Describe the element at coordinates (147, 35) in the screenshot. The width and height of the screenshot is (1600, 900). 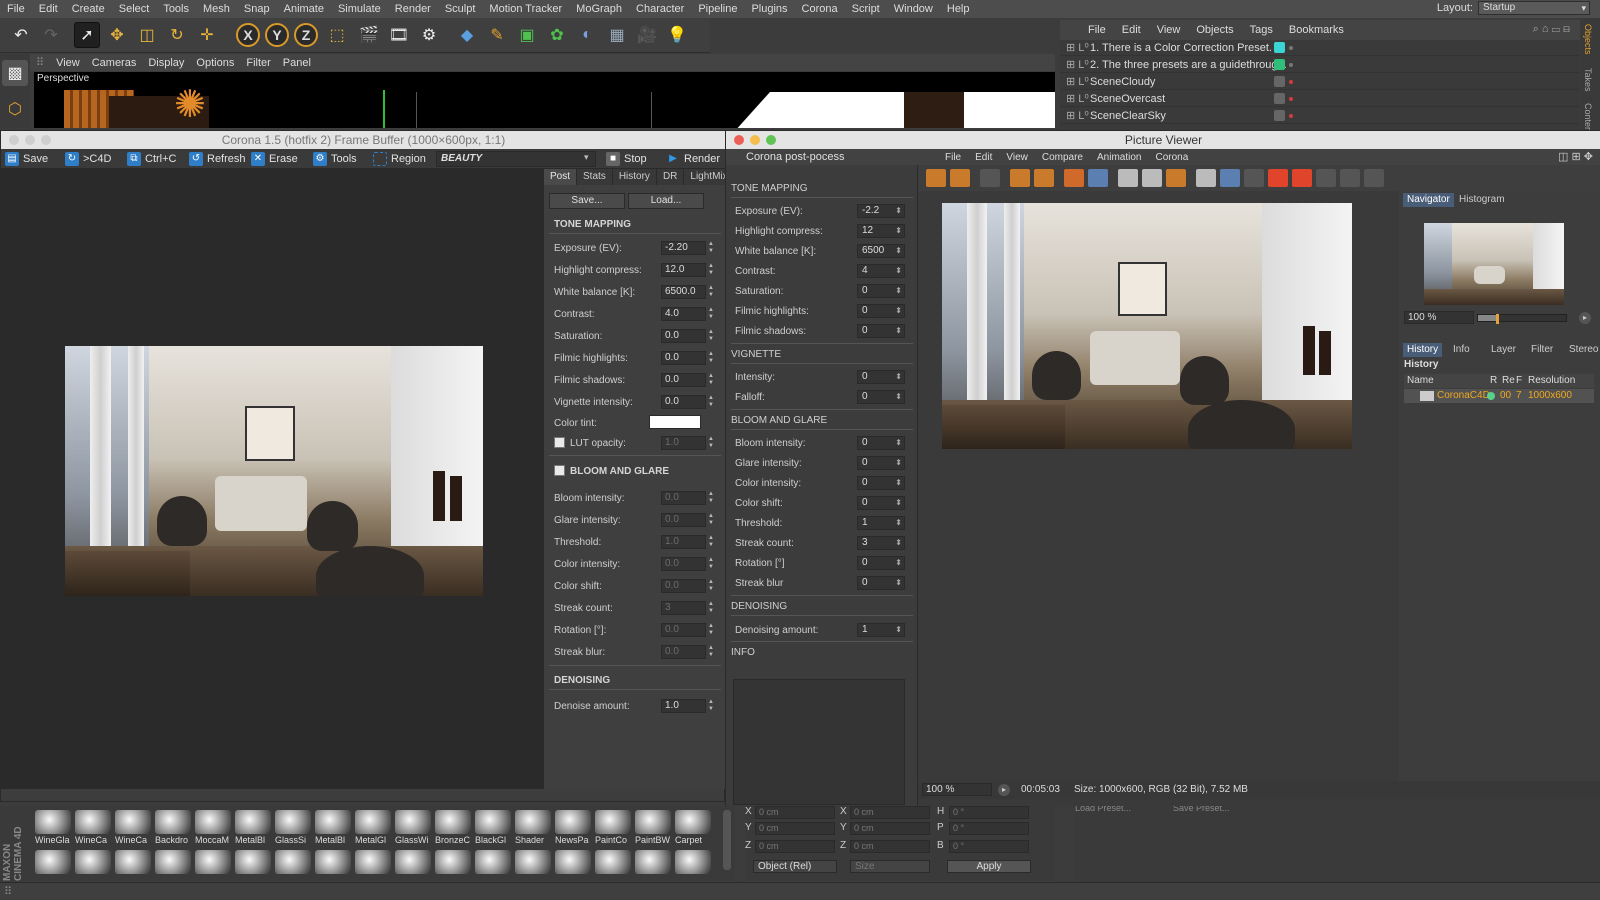
I see `scale-icon: ◫` at that location.